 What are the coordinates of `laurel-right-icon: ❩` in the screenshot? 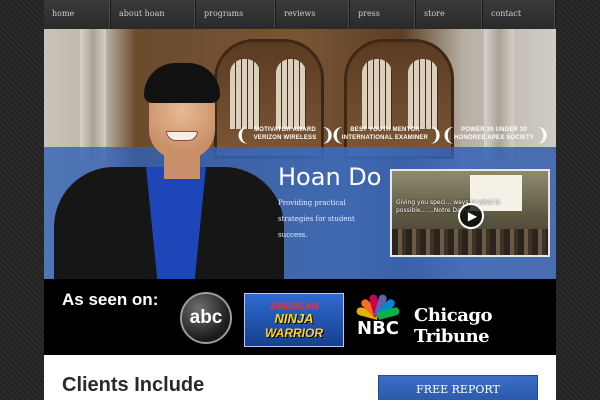 It's located at (543, 135).